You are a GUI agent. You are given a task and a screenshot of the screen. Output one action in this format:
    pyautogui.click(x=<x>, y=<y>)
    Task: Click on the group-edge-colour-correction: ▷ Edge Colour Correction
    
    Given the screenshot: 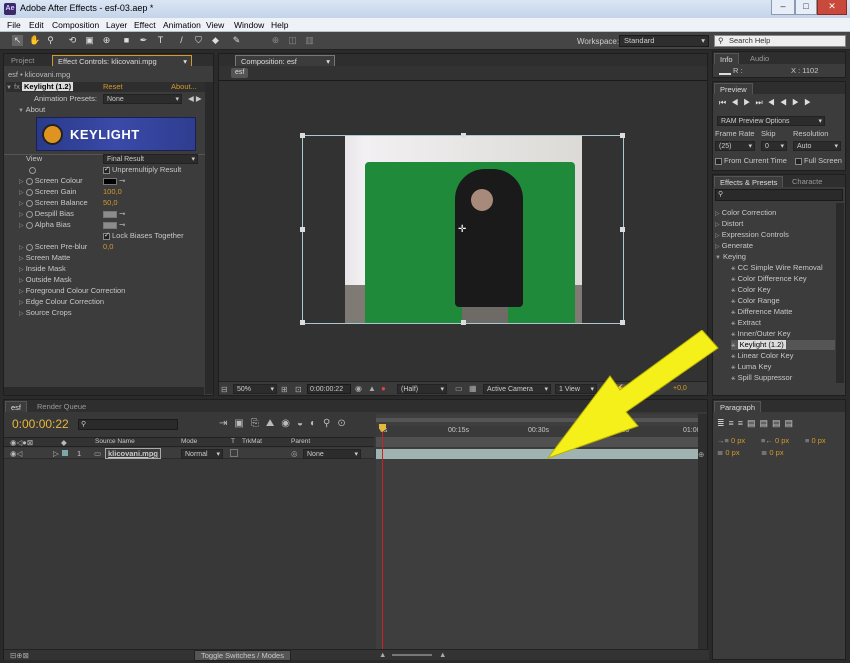 What is the action you would take?
    pyautogui.click(x=61, y=301)
    